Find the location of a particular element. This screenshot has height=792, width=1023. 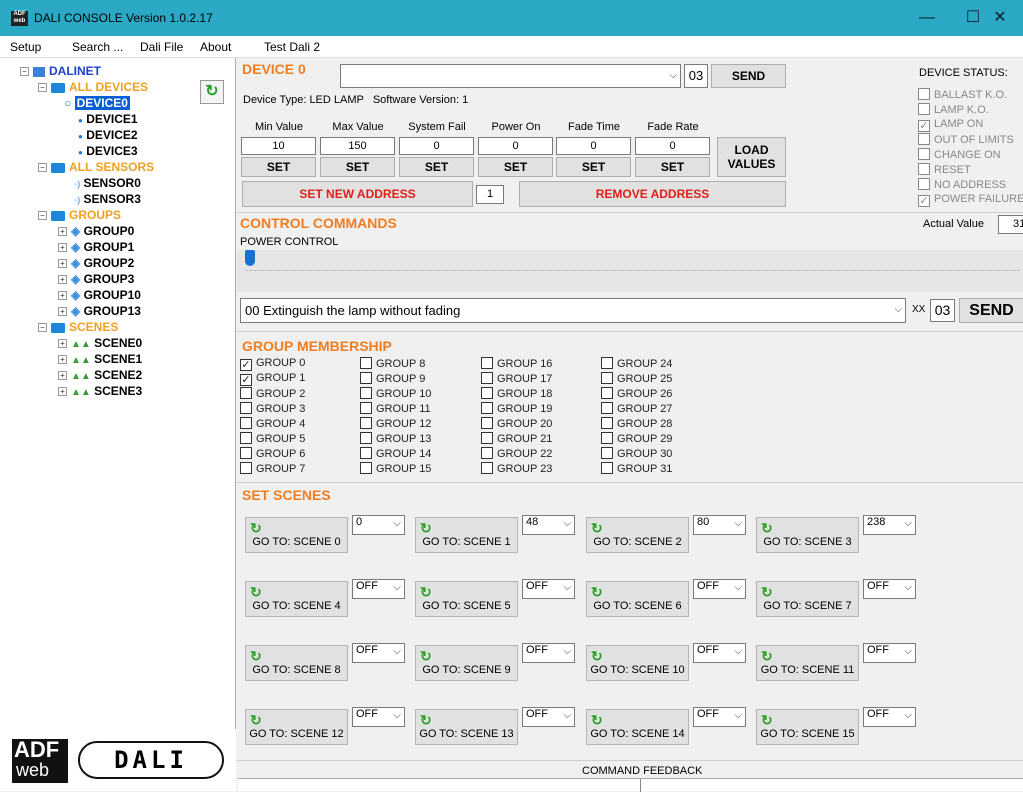

go-to-scene-button: ↻ GO TO: SCENE 15 is located at coordinates (807, 727).